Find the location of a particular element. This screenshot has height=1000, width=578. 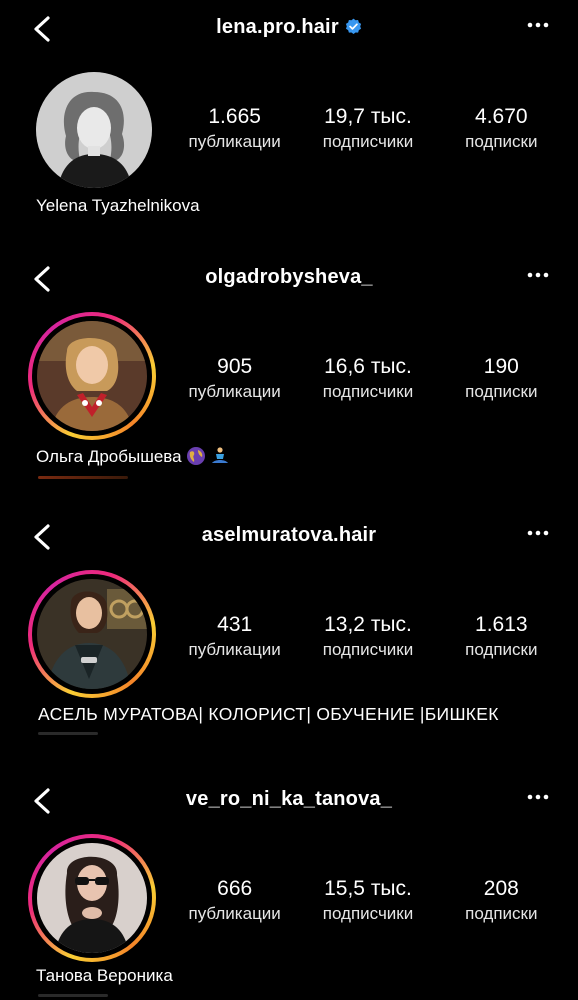

globe-emoji-icon is located at coordinates (195, 456).